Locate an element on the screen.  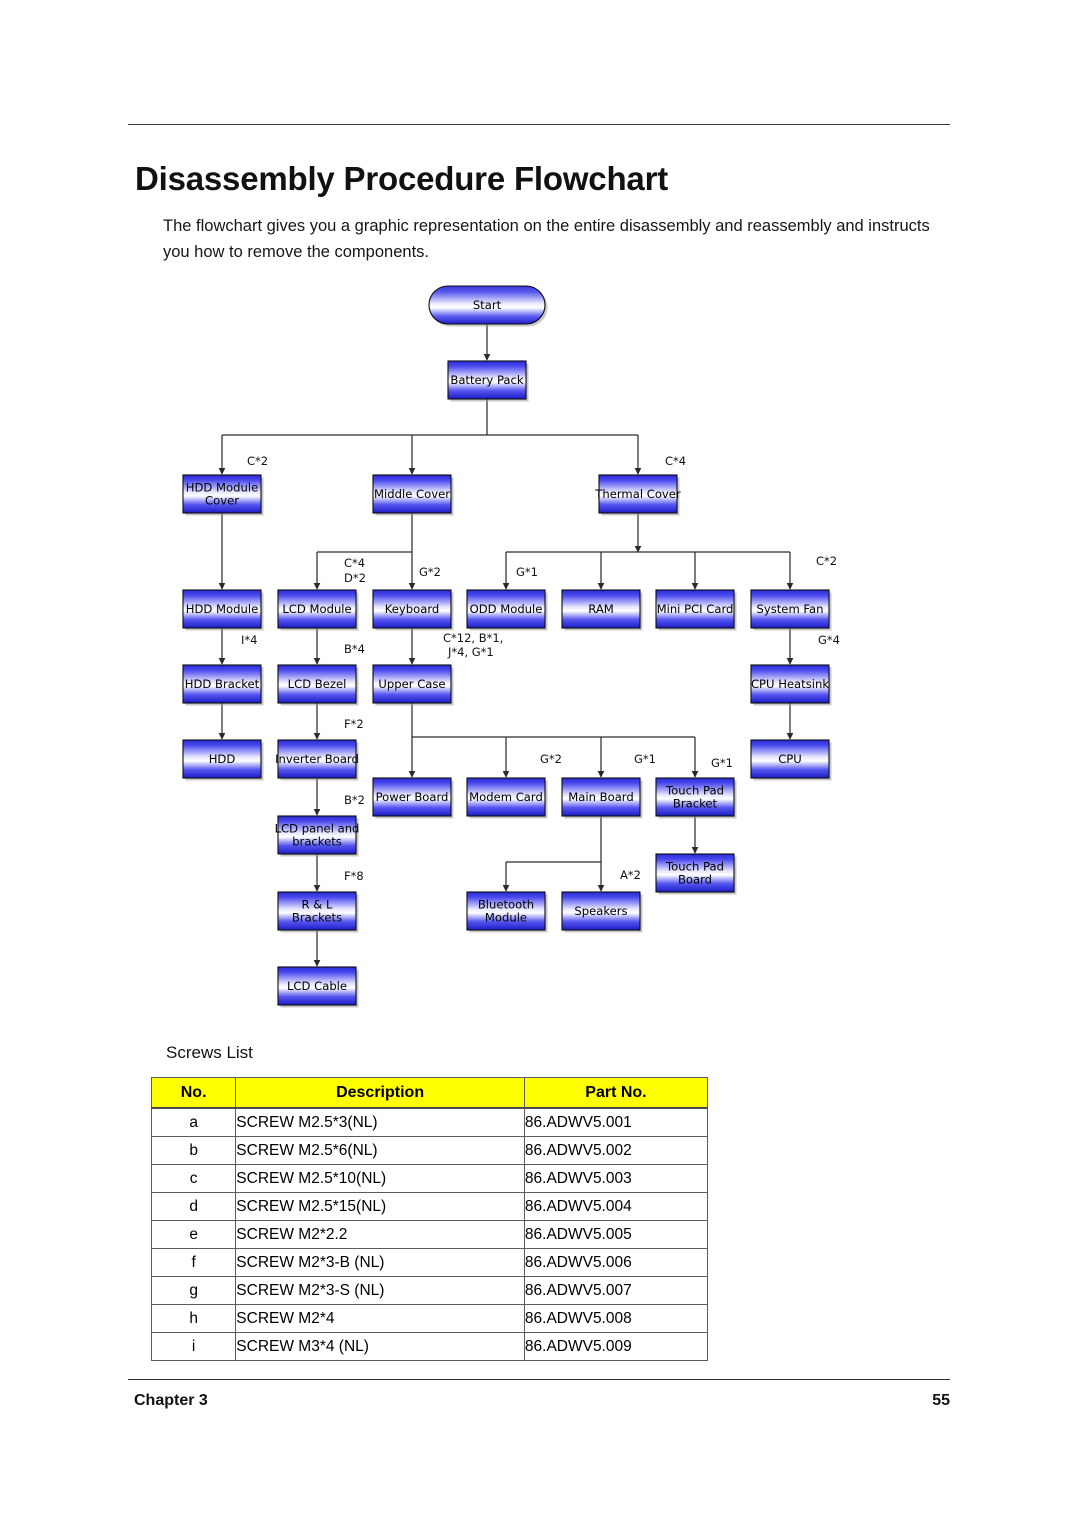
flow-node-label: HDD Module is located at coordinates (222, 609).